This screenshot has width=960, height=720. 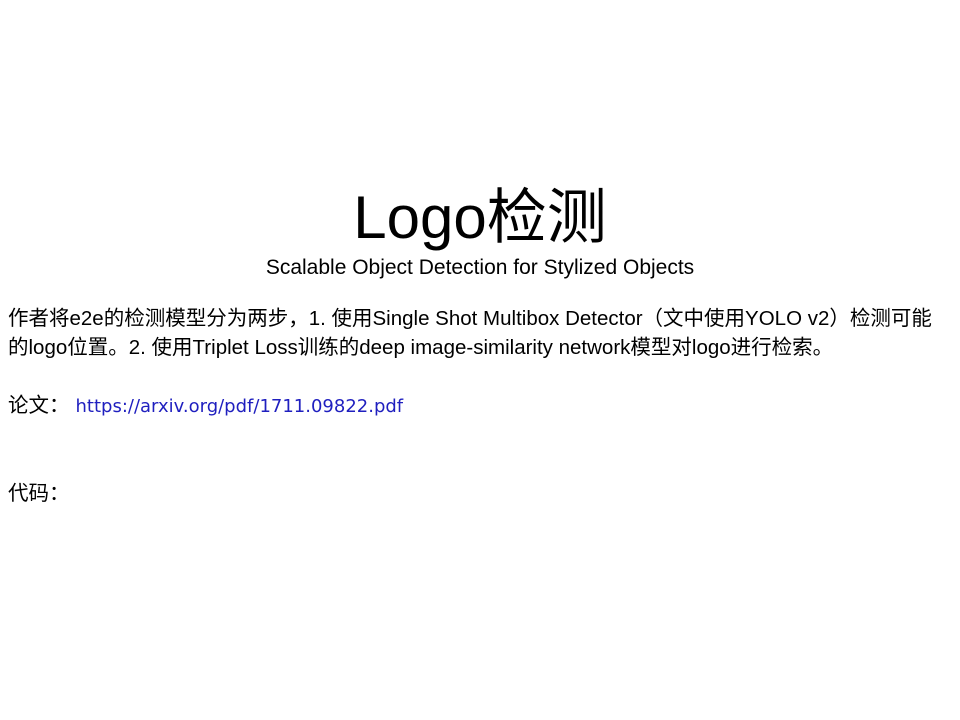 I want to click on paper-link: https://arxiv.org/pdf/1711.09822.pdf, so click(x=240, y=406).